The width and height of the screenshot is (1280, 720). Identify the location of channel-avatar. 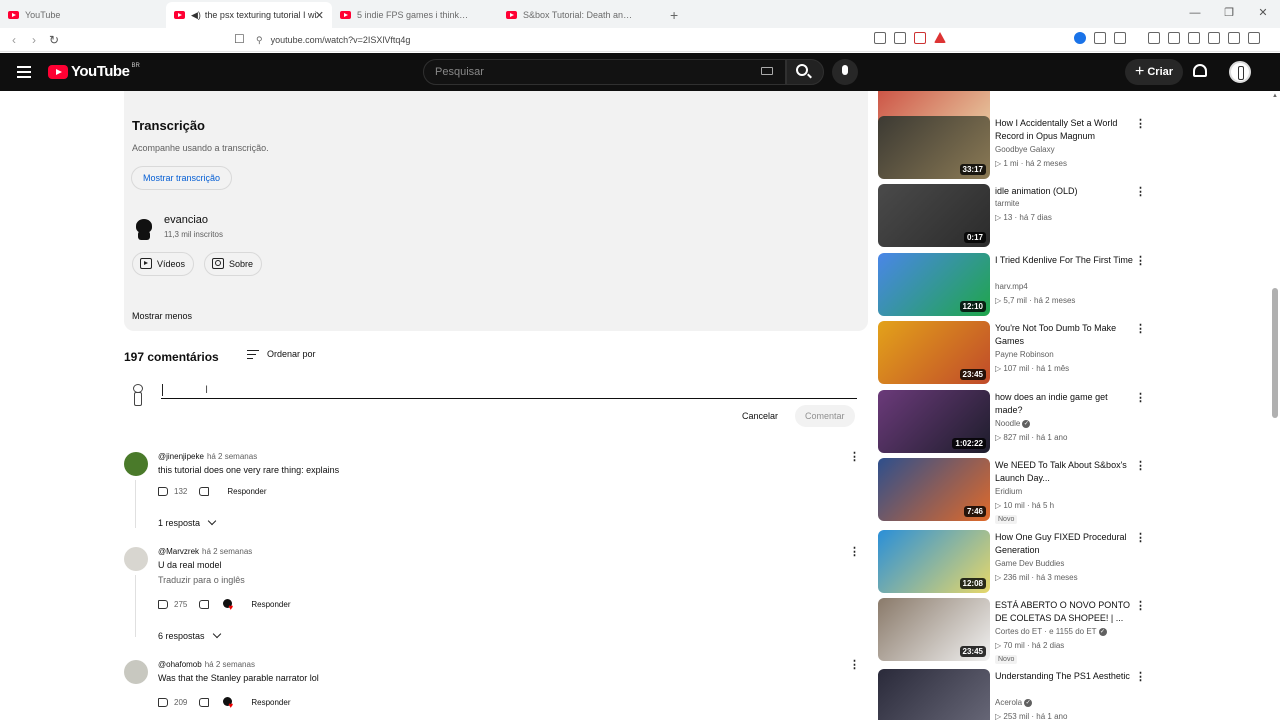
(144, 228).